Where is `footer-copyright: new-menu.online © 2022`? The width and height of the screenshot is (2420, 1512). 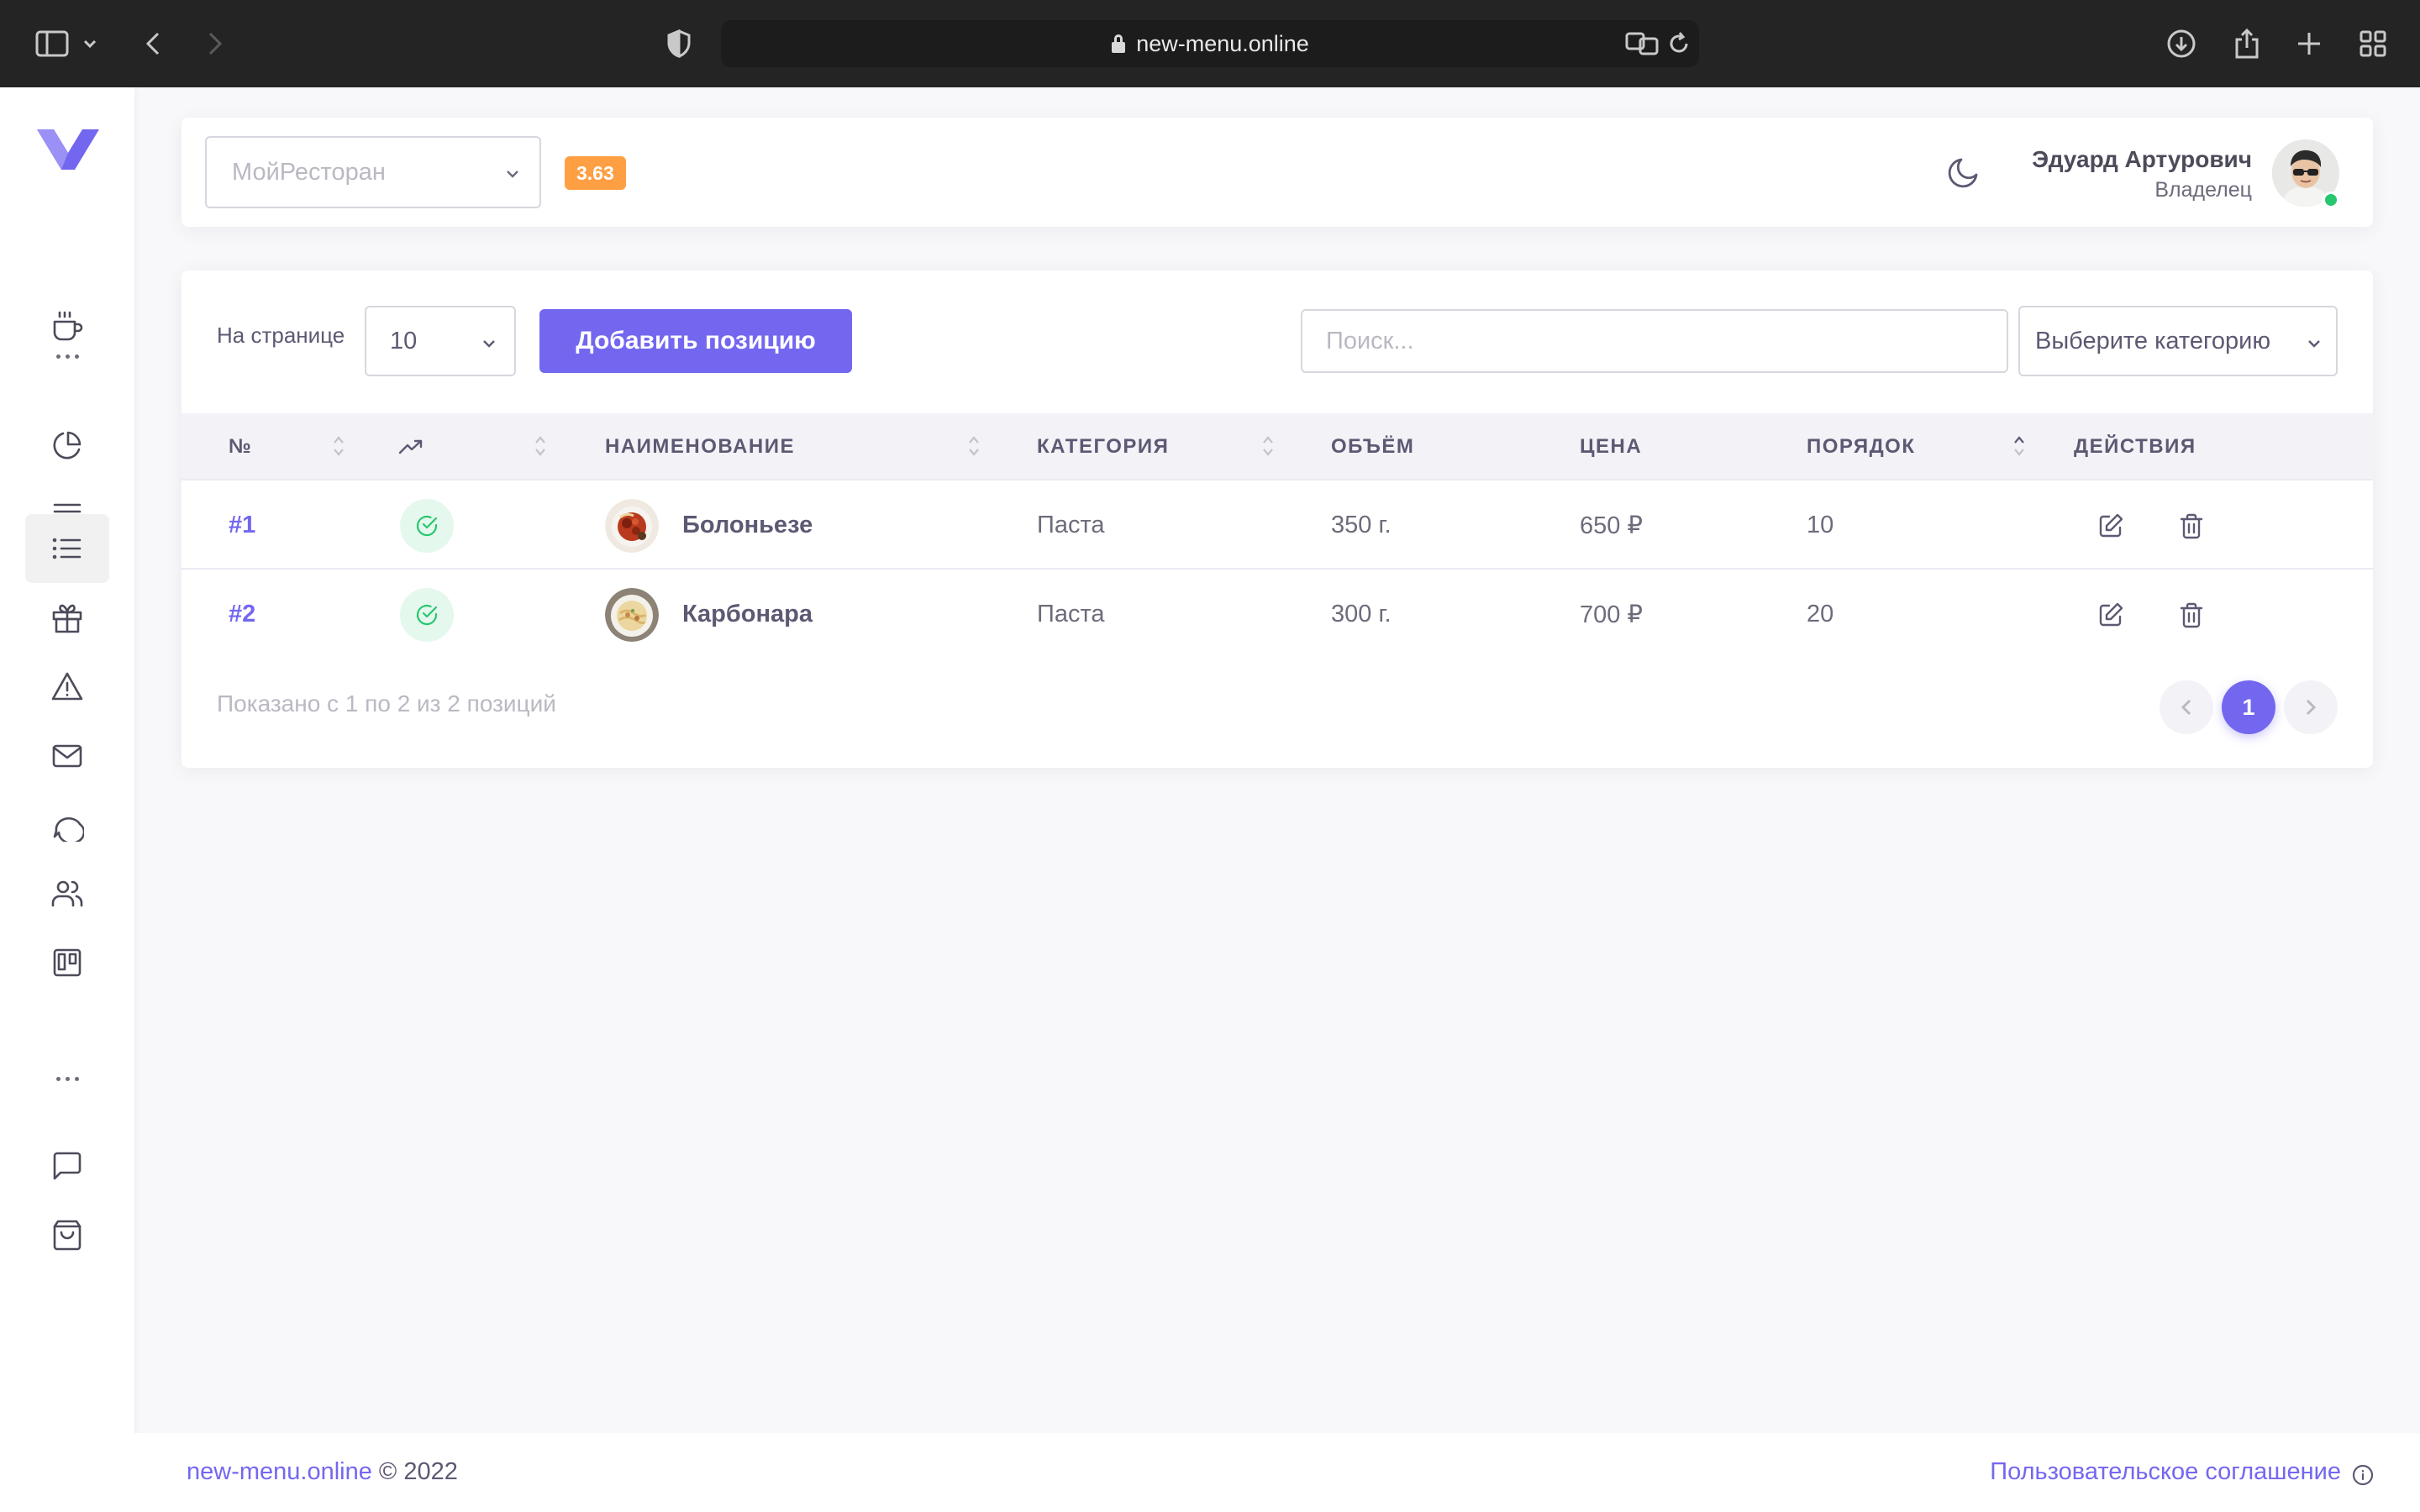
footer-copyright: new-menu.online © 2022 is located at coordinates (322, 1472).